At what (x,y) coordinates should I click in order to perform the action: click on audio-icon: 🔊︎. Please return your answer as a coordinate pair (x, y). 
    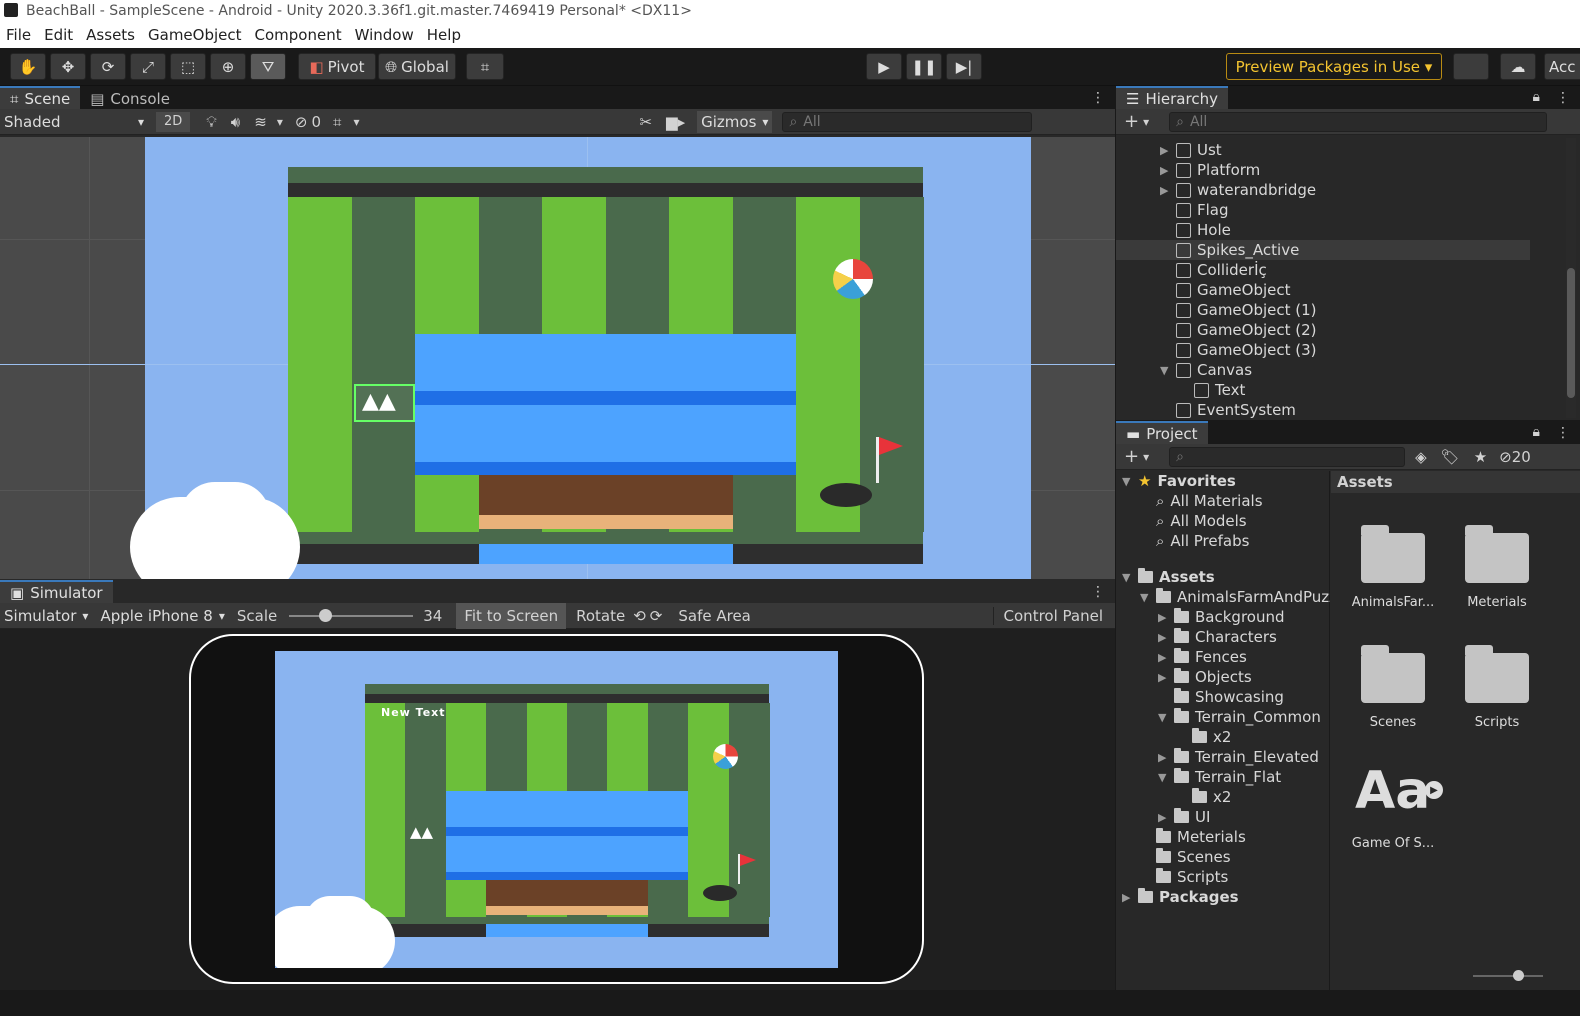
    Looking at the image, I should click on (235, 122).